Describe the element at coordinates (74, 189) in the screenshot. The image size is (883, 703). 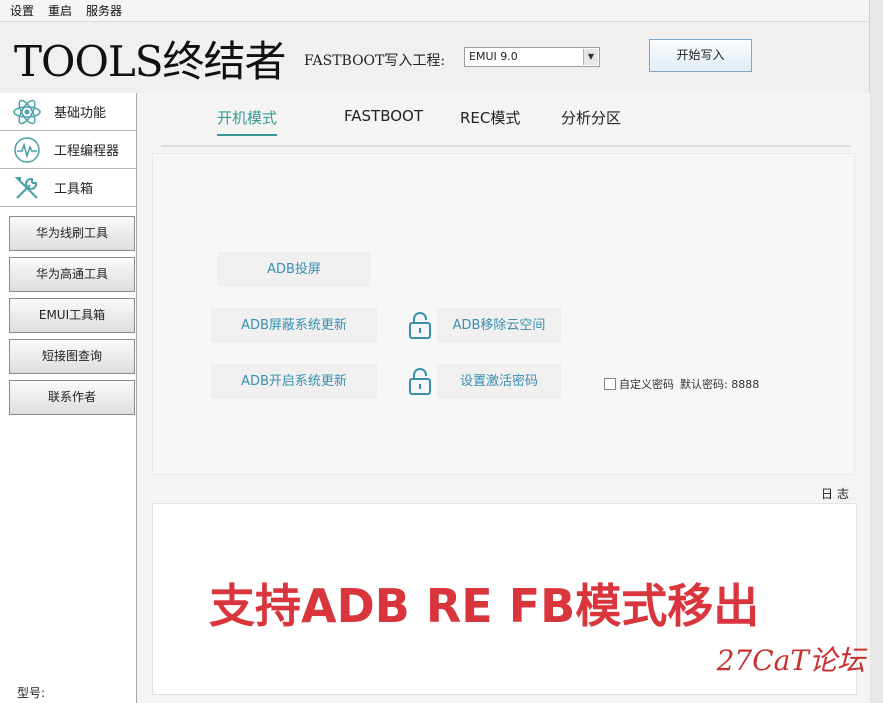
I see `sidebar-item-label: 工具箱` at that location.